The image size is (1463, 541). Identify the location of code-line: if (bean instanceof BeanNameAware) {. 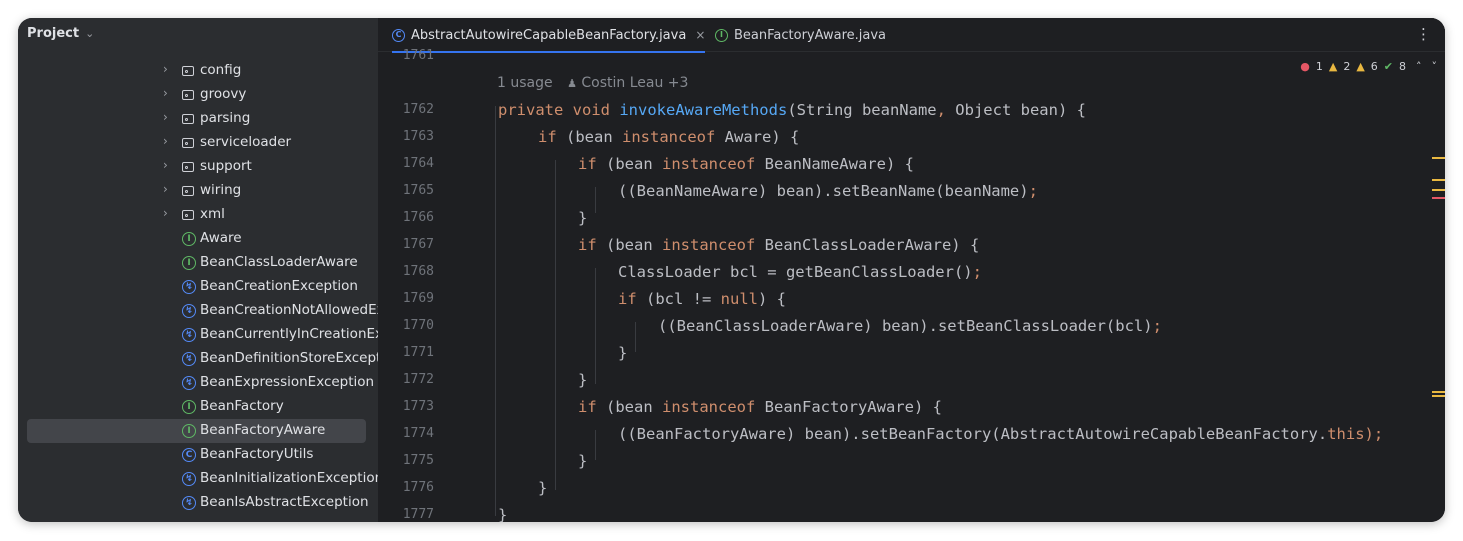
(746, 164).